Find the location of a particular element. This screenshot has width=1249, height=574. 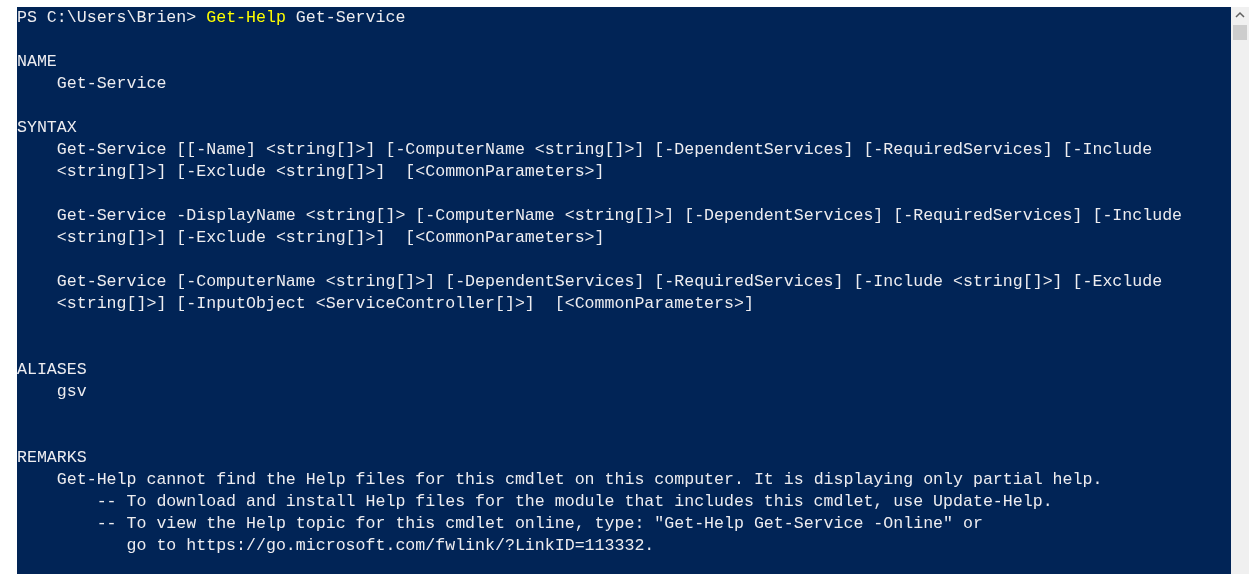

section-heading: REMARKS is located at coordinates (52, 457).